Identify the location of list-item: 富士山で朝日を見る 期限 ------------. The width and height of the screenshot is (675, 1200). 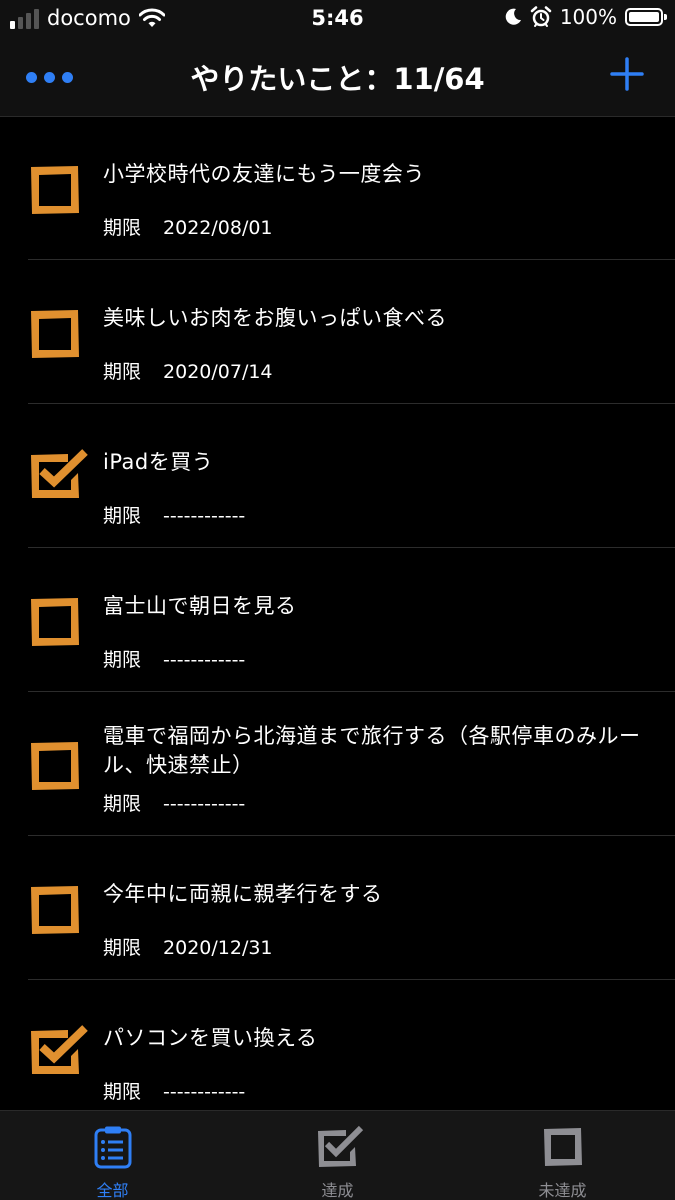
(337, 620).